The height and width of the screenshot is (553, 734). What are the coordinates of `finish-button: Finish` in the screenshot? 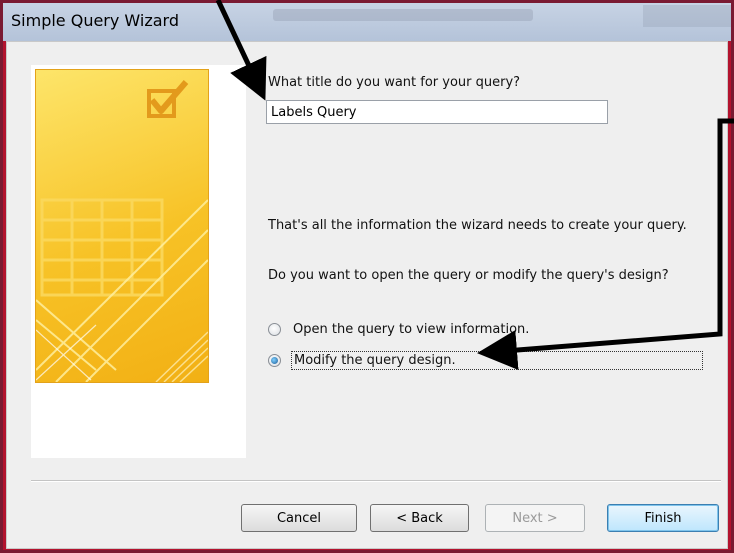 It's located at (663, 518).